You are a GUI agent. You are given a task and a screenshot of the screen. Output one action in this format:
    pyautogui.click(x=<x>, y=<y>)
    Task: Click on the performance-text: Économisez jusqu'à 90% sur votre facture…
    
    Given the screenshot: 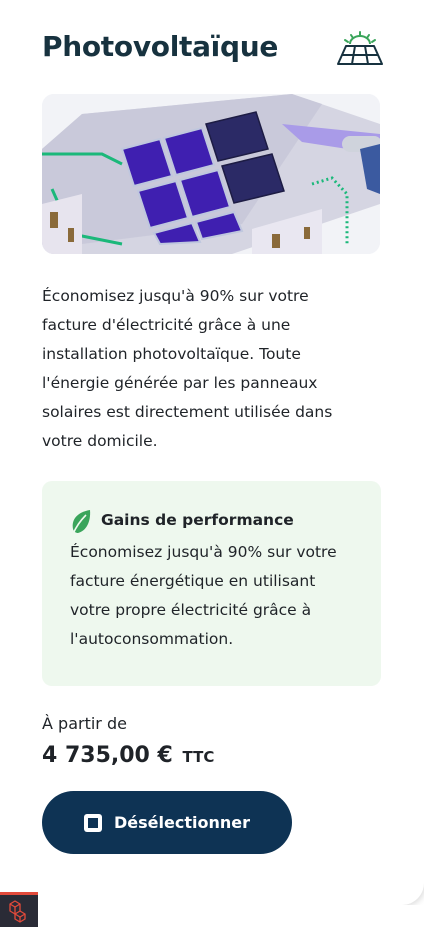 What is the action you would take?
    pyautogui.click(x=203, y=595)
    